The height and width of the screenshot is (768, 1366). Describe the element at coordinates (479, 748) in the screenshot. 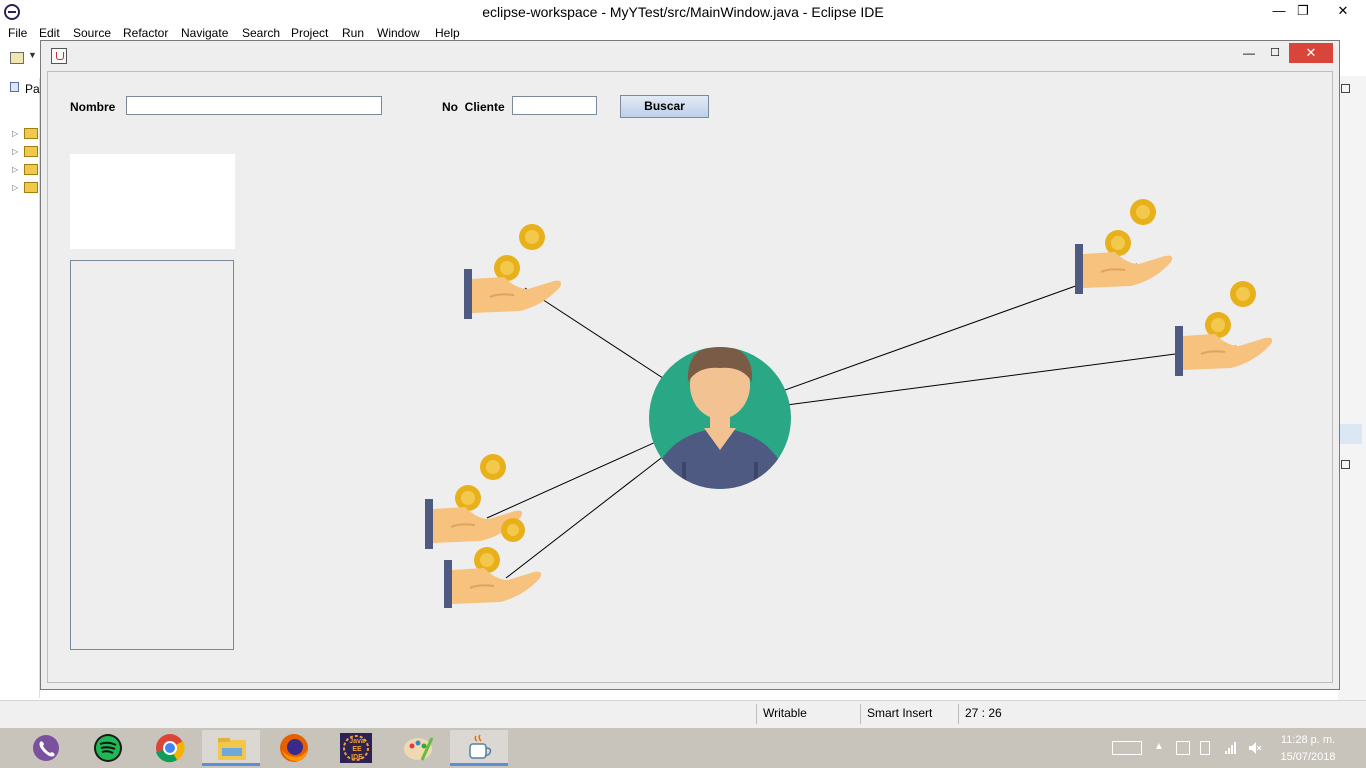

I see `java-app-icon` at that location.